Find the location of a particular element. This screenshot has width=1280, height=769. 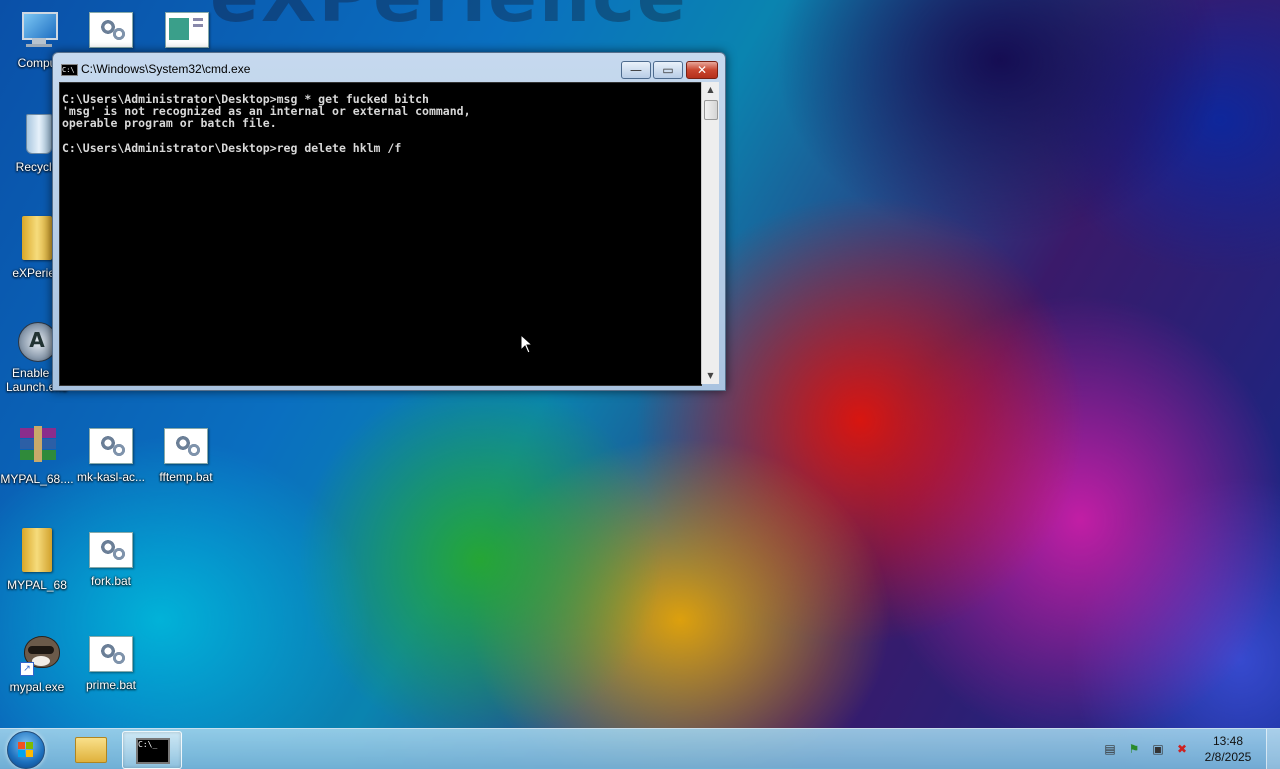

clock-date: 2/8/2025 is located at coordinates (1228, 757).